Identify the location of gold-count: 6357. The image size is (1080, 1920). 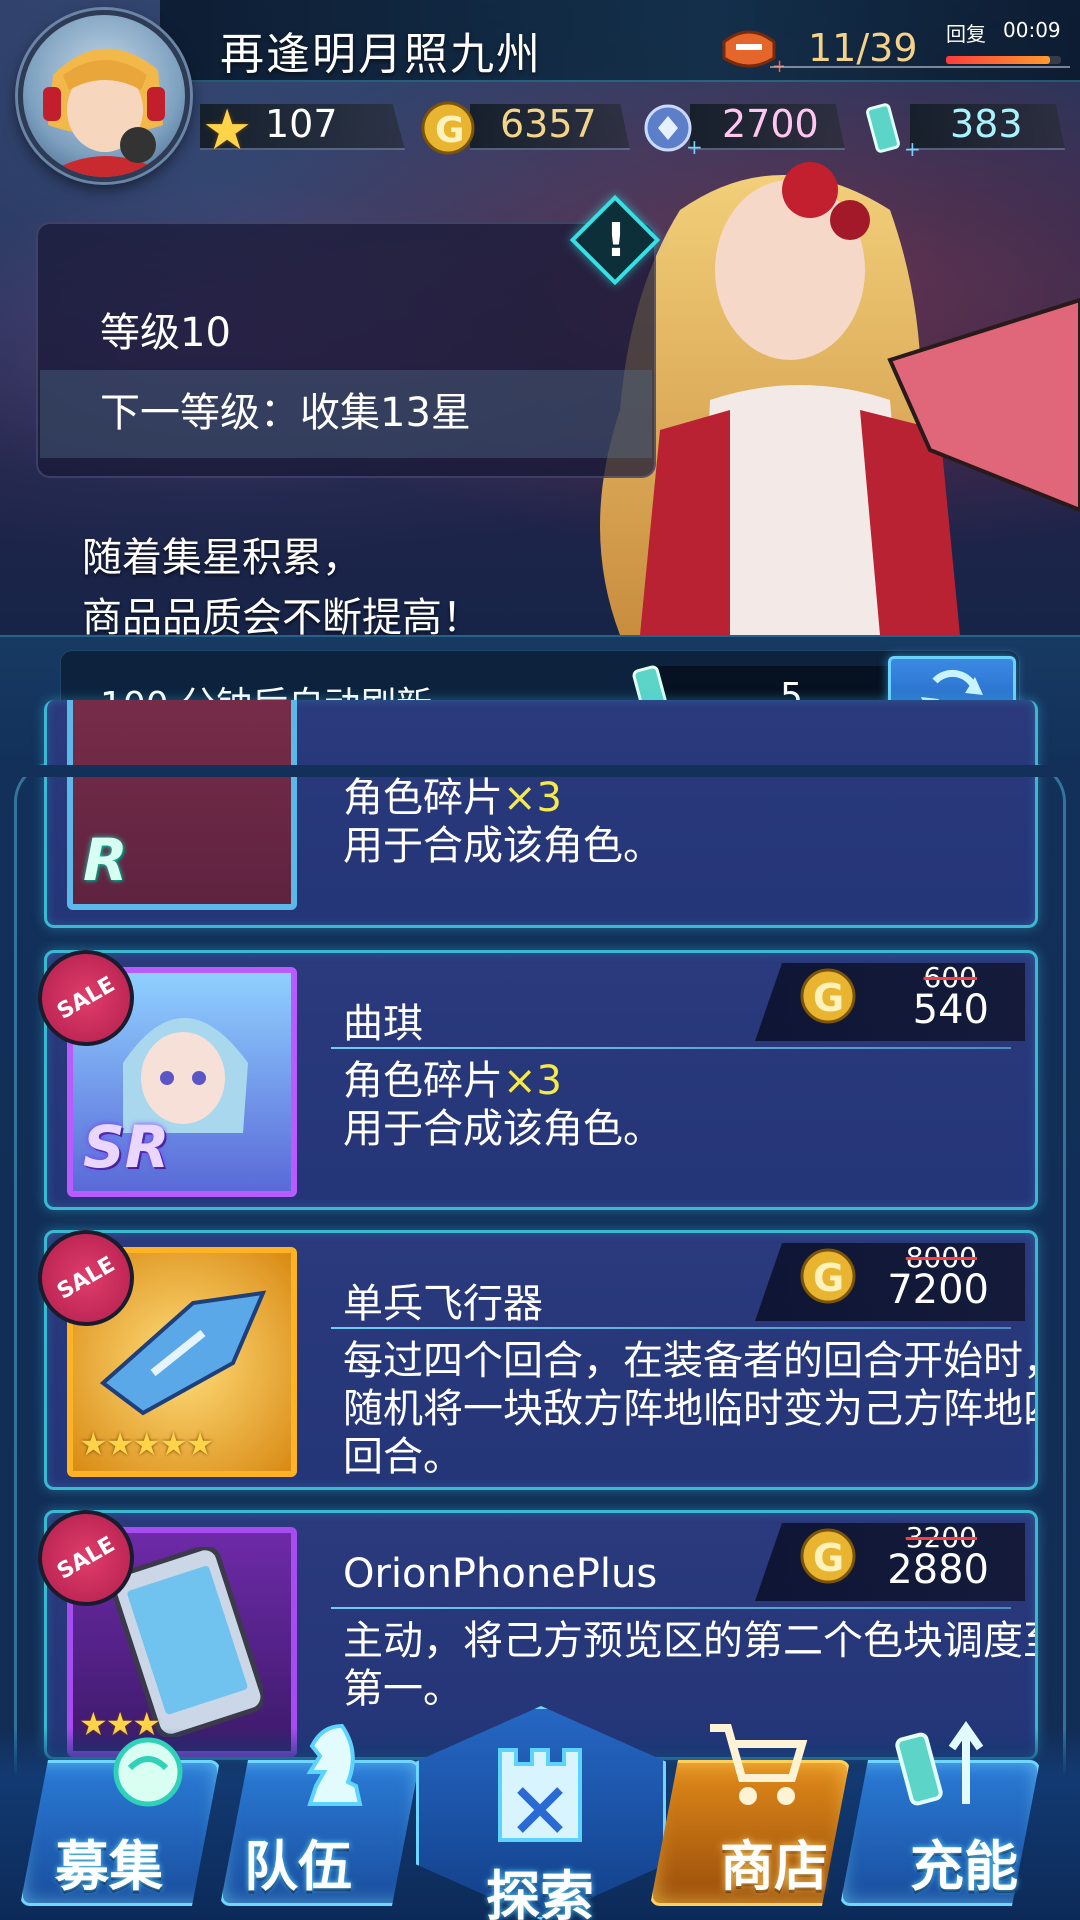
(548, 124).